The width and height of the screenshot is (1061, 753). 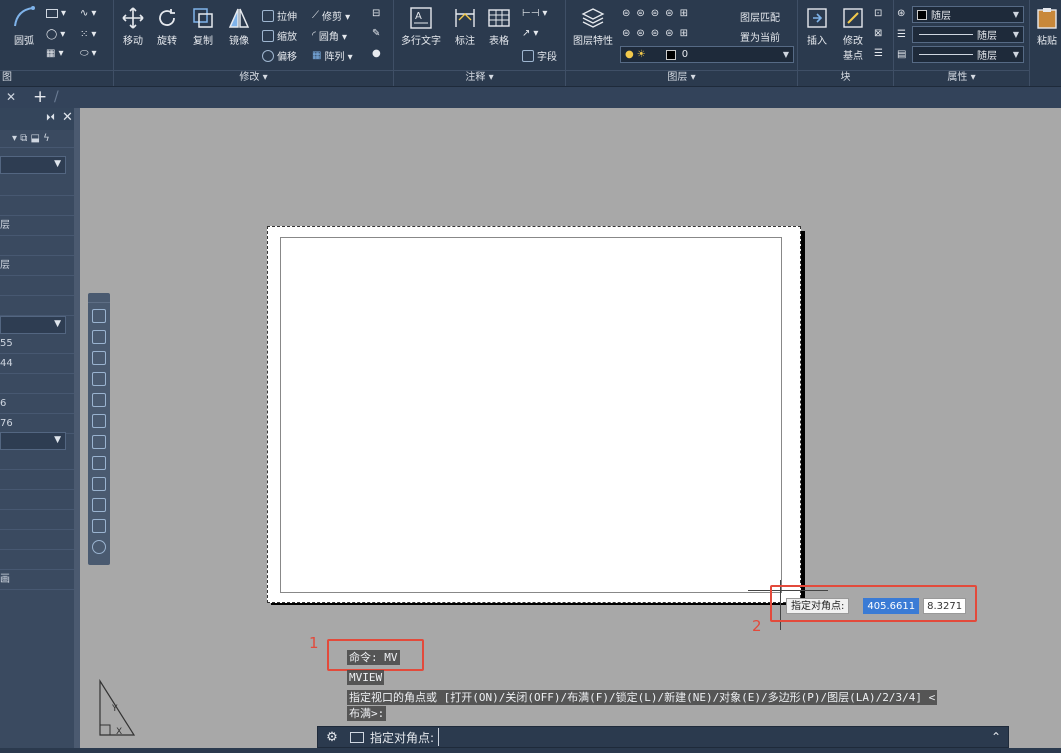 What do you see at coordinates (331, 15) in the screenshot?
I see `trim-button: ⟋ 修剪 ▾` at bounding box center [331, 15].